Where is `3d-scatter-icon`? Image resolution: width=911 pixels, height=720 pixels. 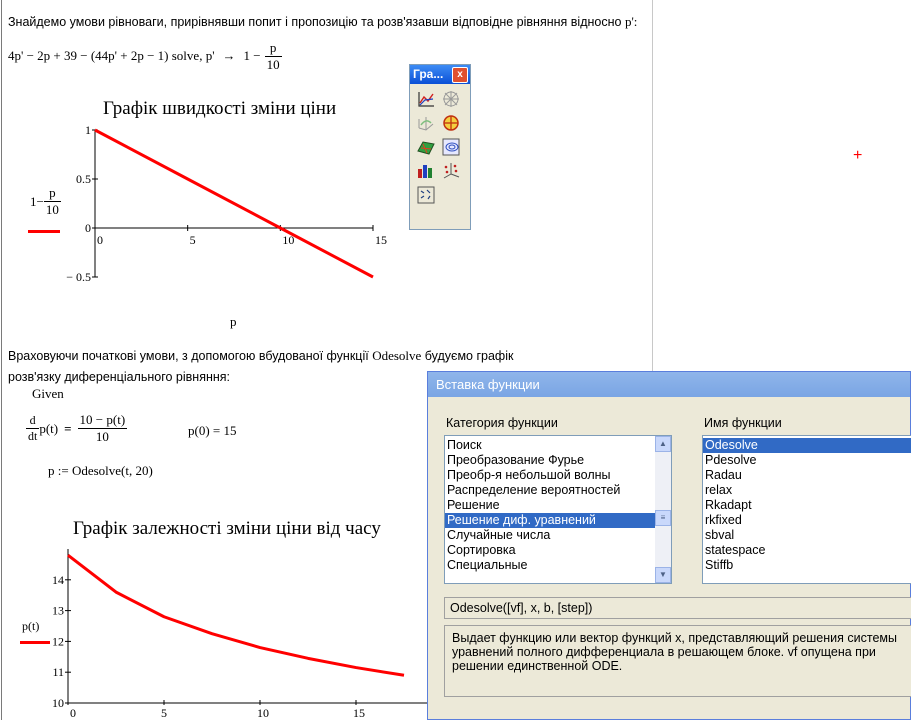
3d-scatter-icon is located at coordinates (451, 171).